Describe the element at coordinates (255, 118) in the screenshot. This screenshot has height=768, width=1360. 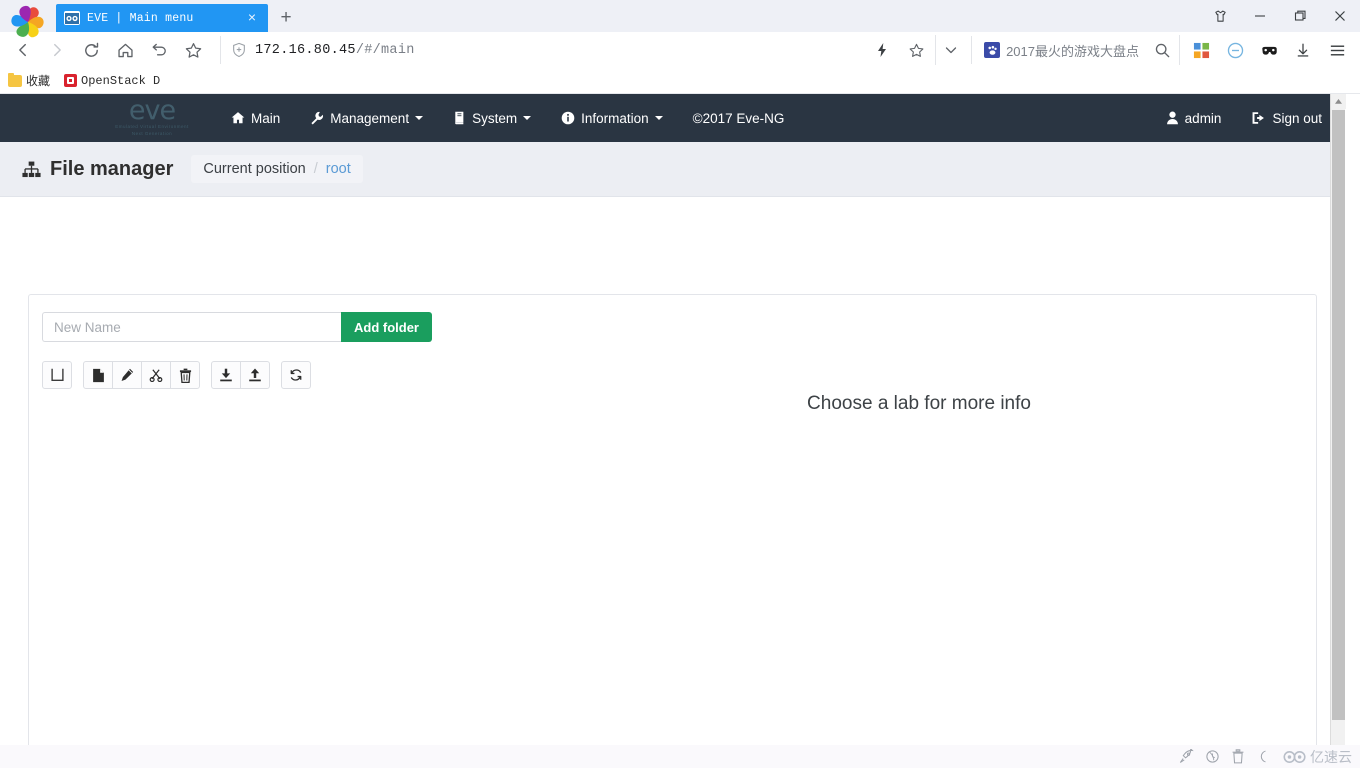
I see `nav-item-main: Main` at that location.